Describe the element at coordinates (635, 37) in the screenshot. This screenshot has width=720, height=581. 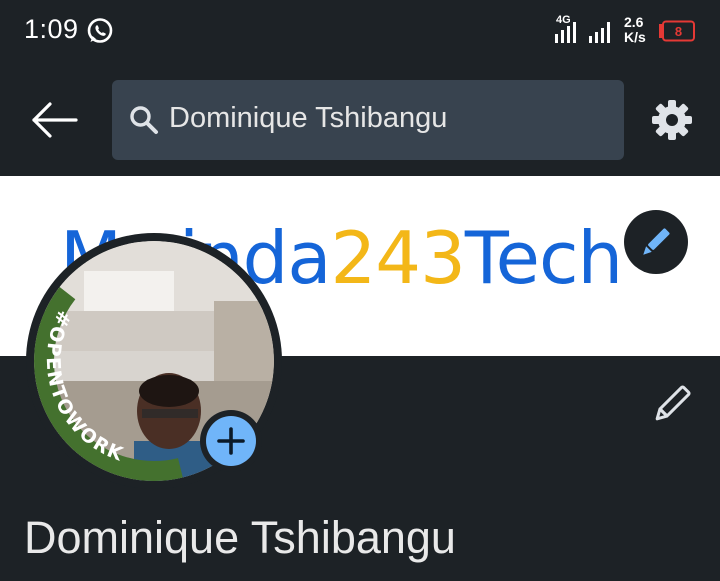
I see `network-speed-unit: K/s` at that location.